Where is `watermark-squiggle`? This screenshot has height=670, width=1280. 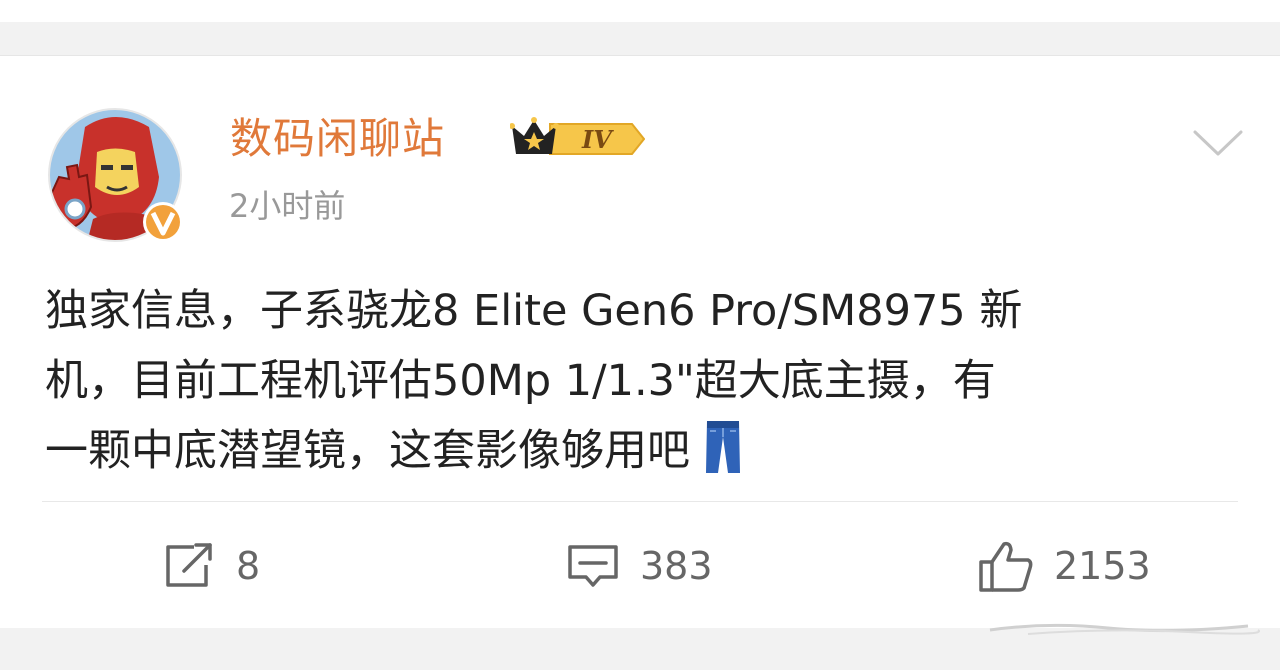 watermark-squiggle is located at coordinates (1124, 629).